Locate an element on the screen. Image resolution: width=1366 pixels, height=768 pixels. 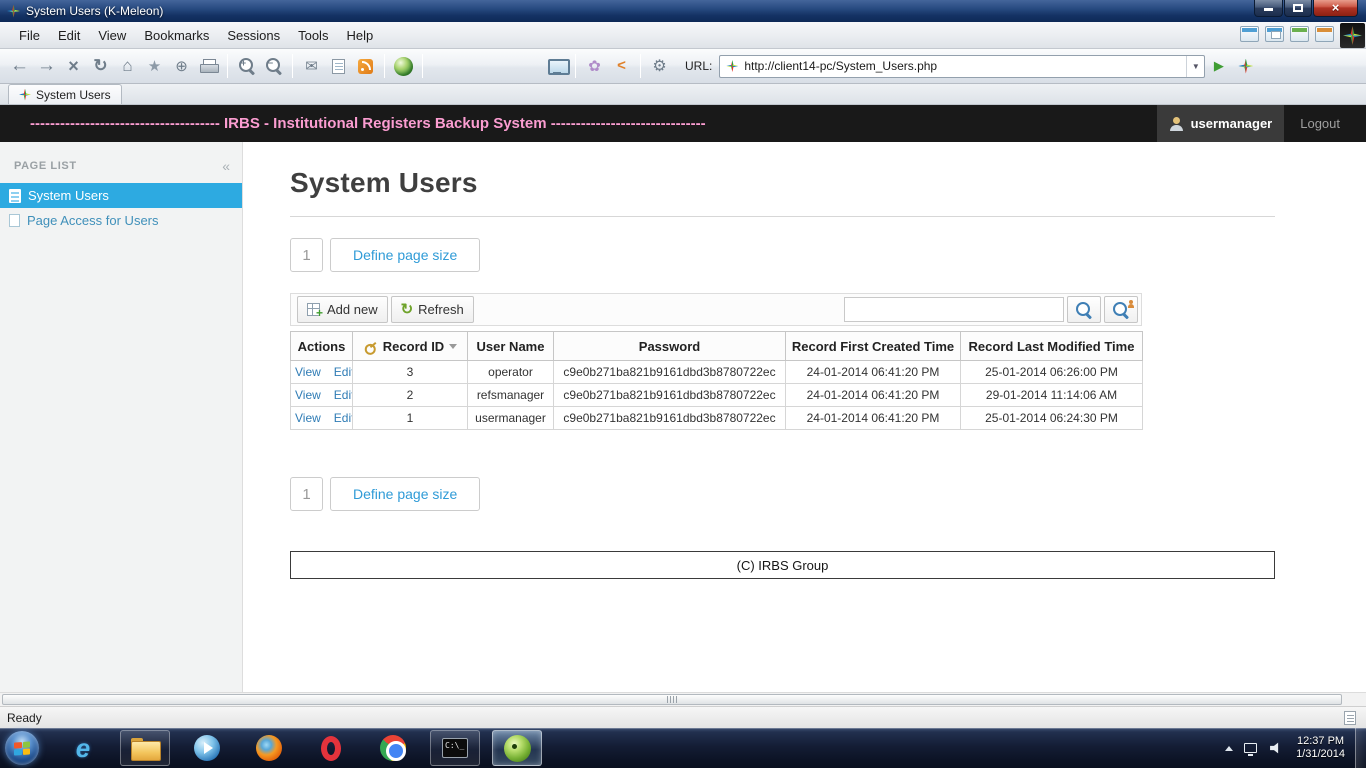
sidebar-item-system-users: System Users is located at coordinates (121, 195).